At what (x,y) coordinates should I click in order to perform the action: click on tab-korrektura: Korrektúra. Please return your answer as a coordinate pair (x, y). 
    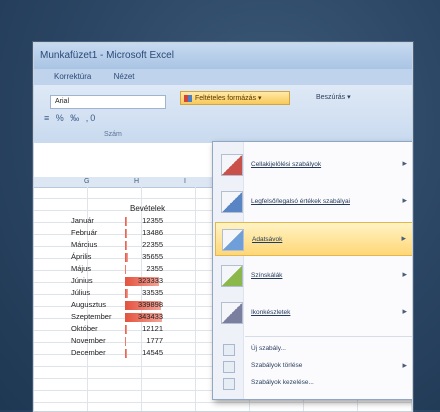
    Looking at the image, I should click on (72, 76).